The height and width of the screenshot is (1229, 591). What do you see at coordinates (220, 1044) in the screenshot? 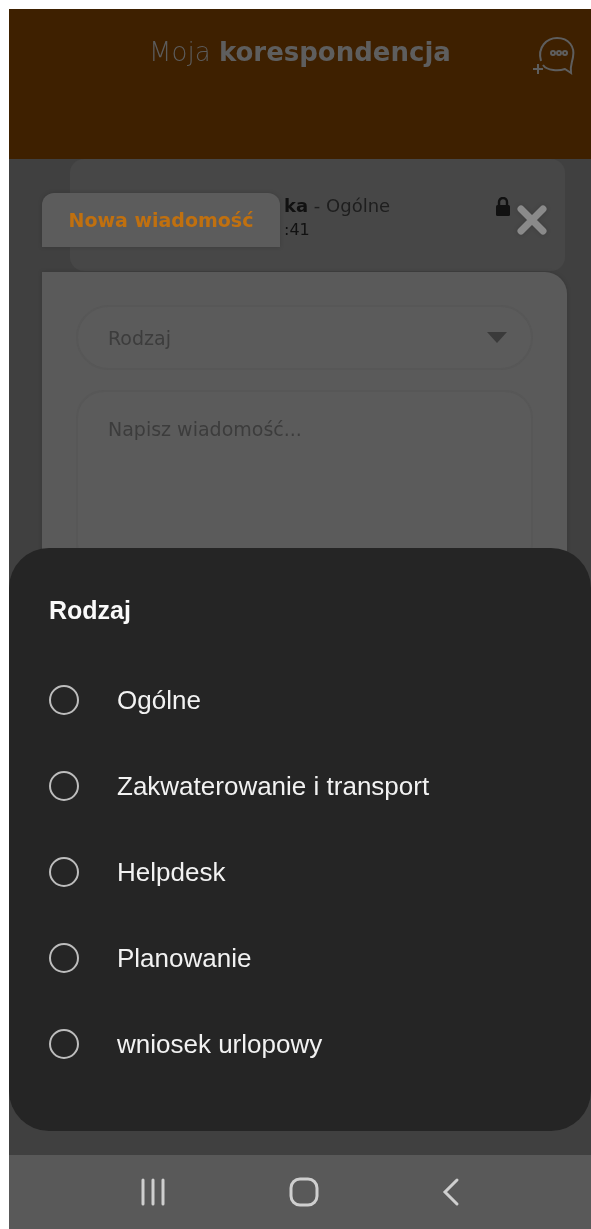
I see `option-label: wniosek urlopowy` at bounding box center [220, 1044].